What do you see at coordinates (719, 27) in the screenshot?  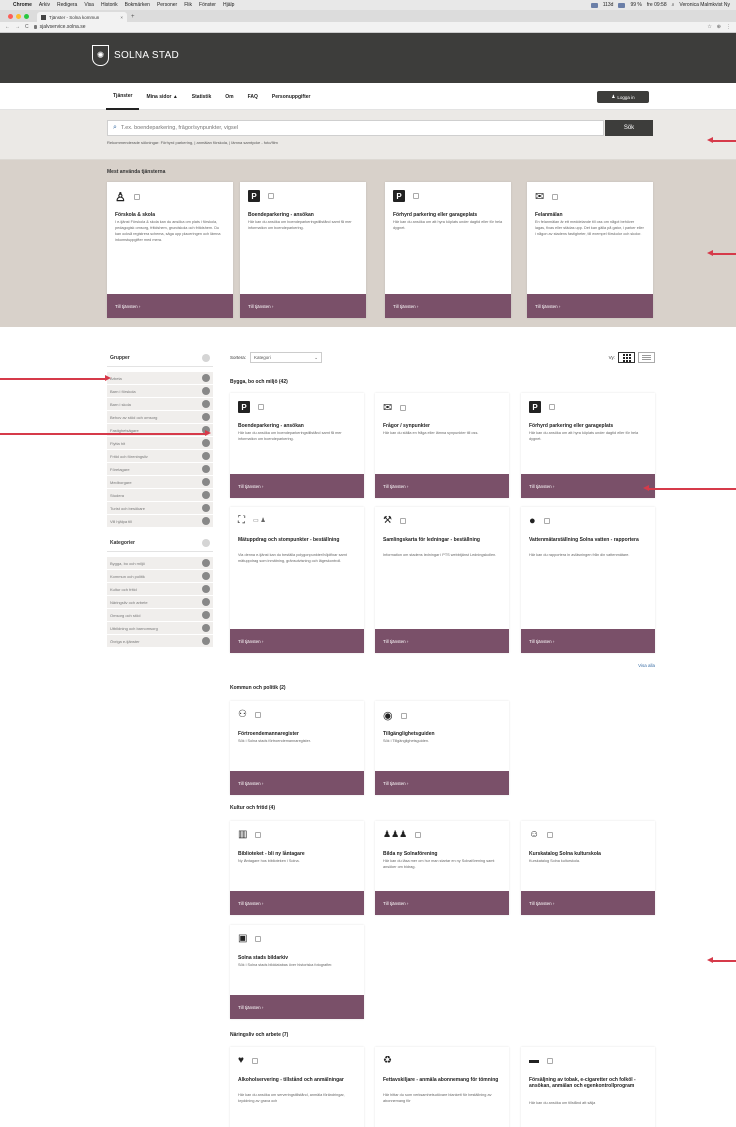 I see `extension-icon: ⊕` at bounding box center [719, 27].